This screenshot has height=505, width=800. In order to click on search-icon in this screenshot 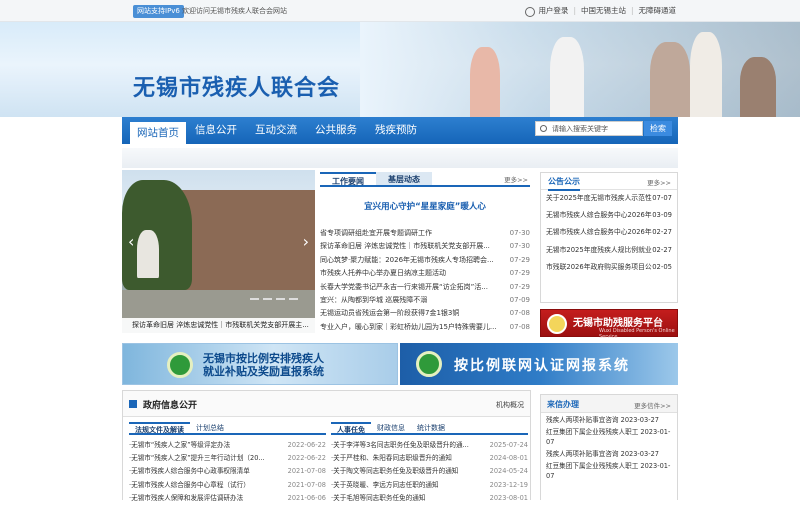, I will do `click(543, 128)`.